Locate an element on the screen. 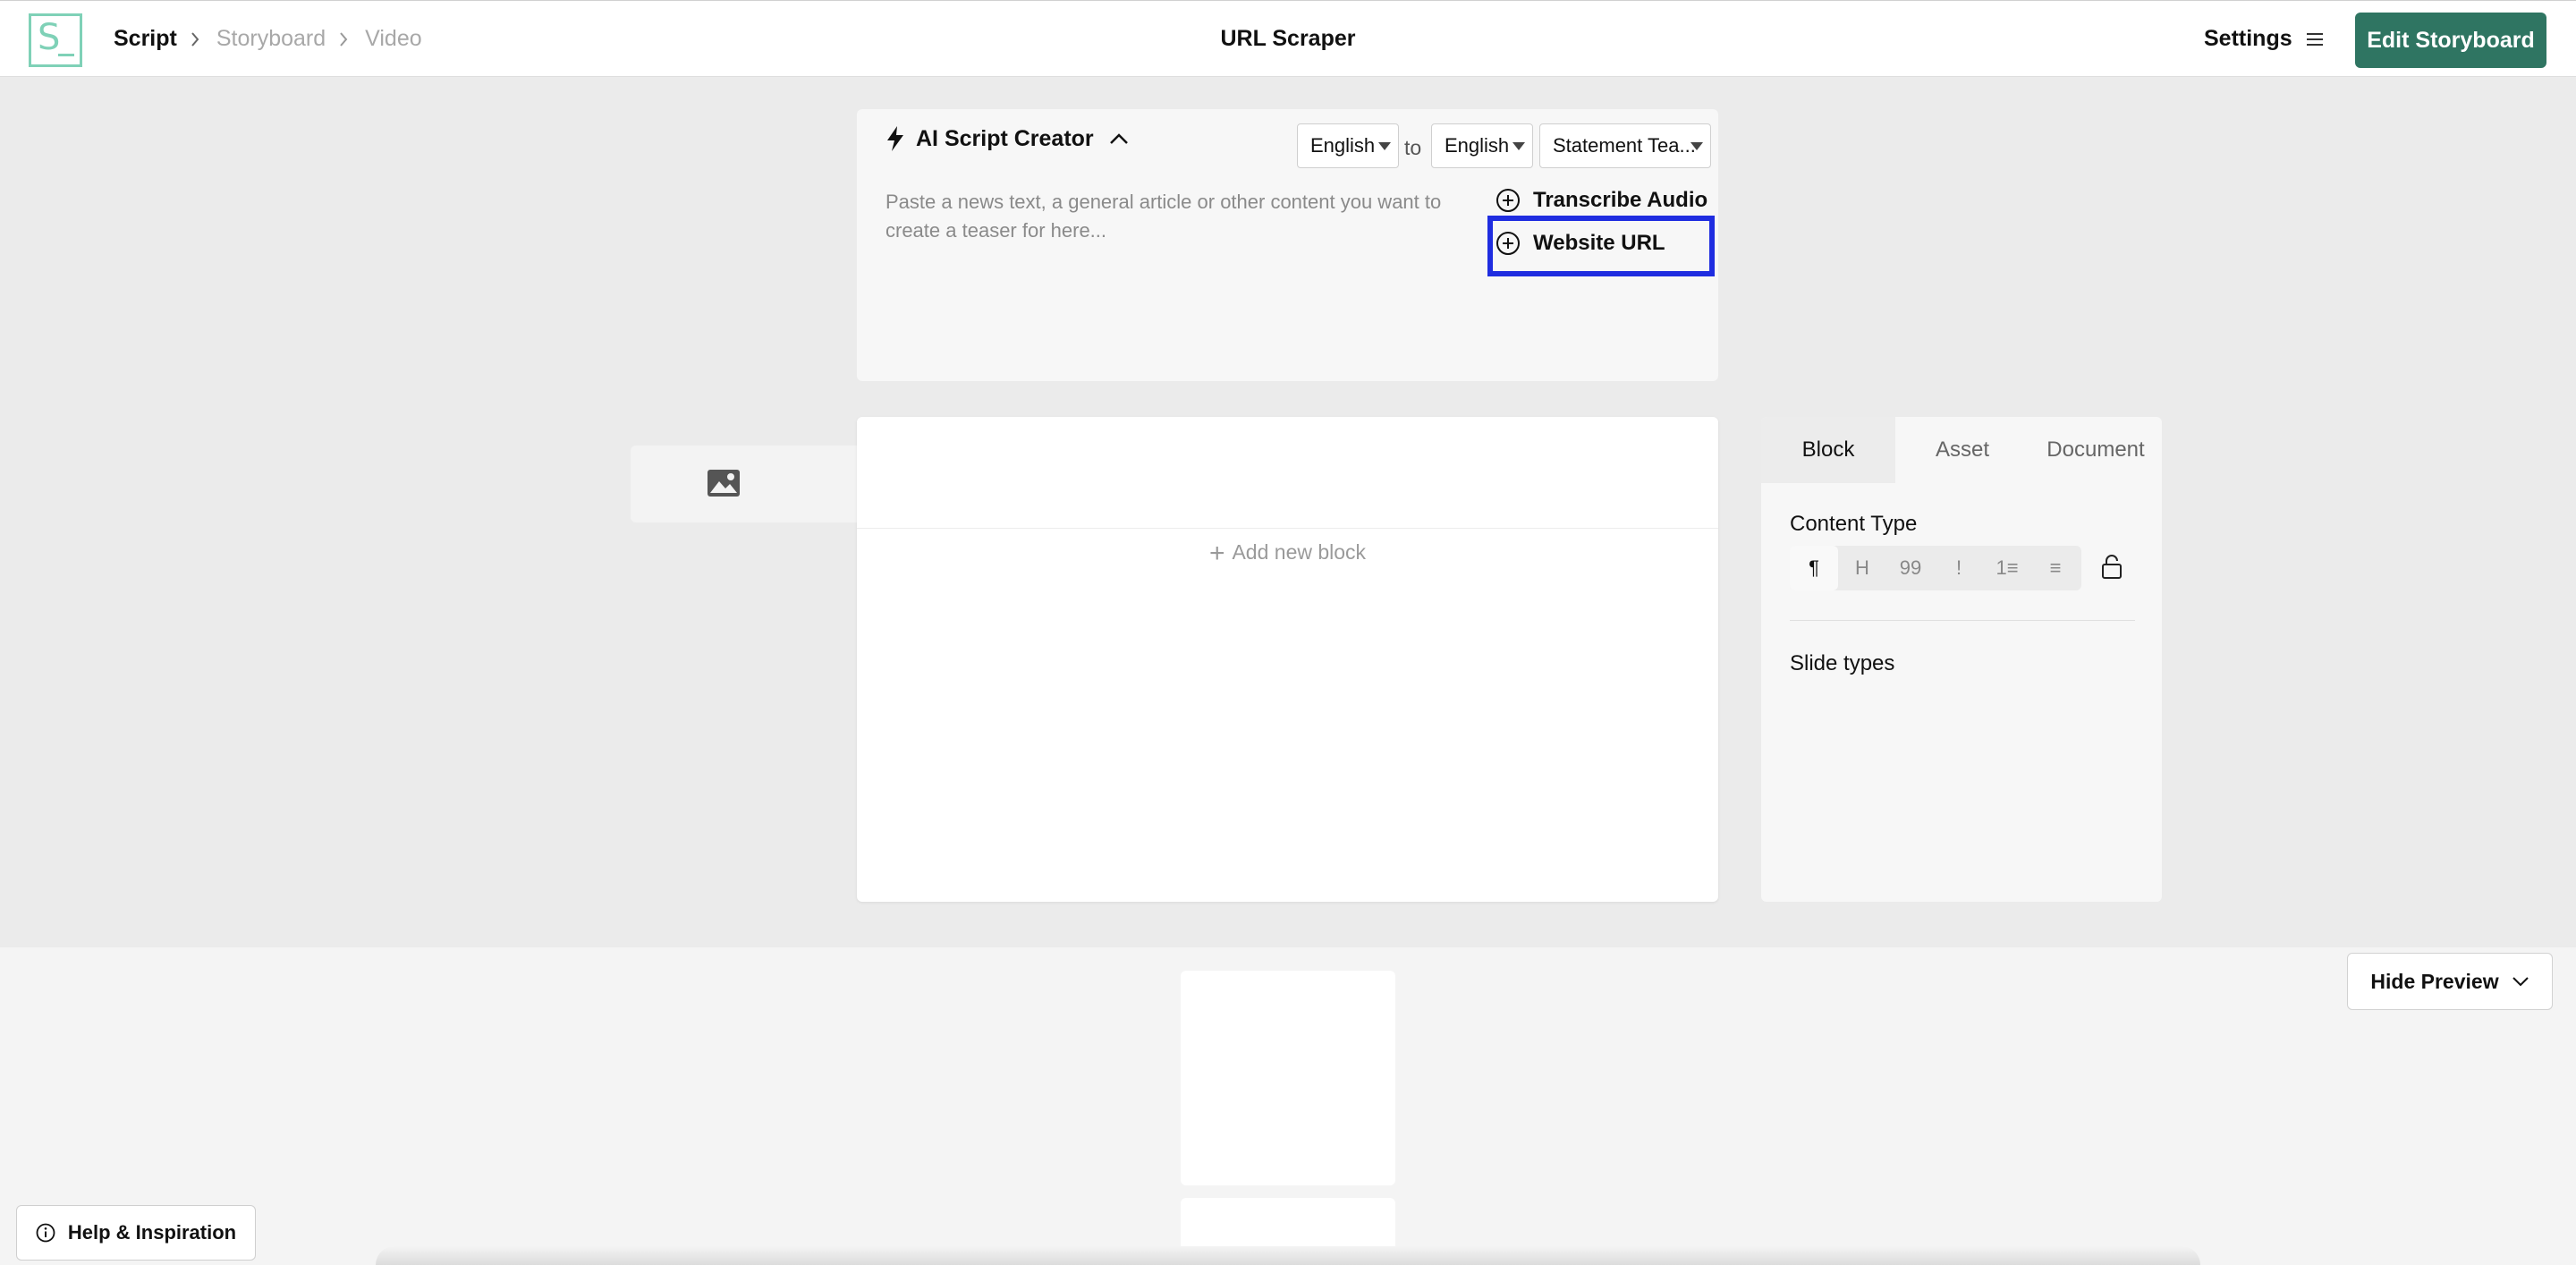  tab-document: Document is located at coordinates (2095, 450).